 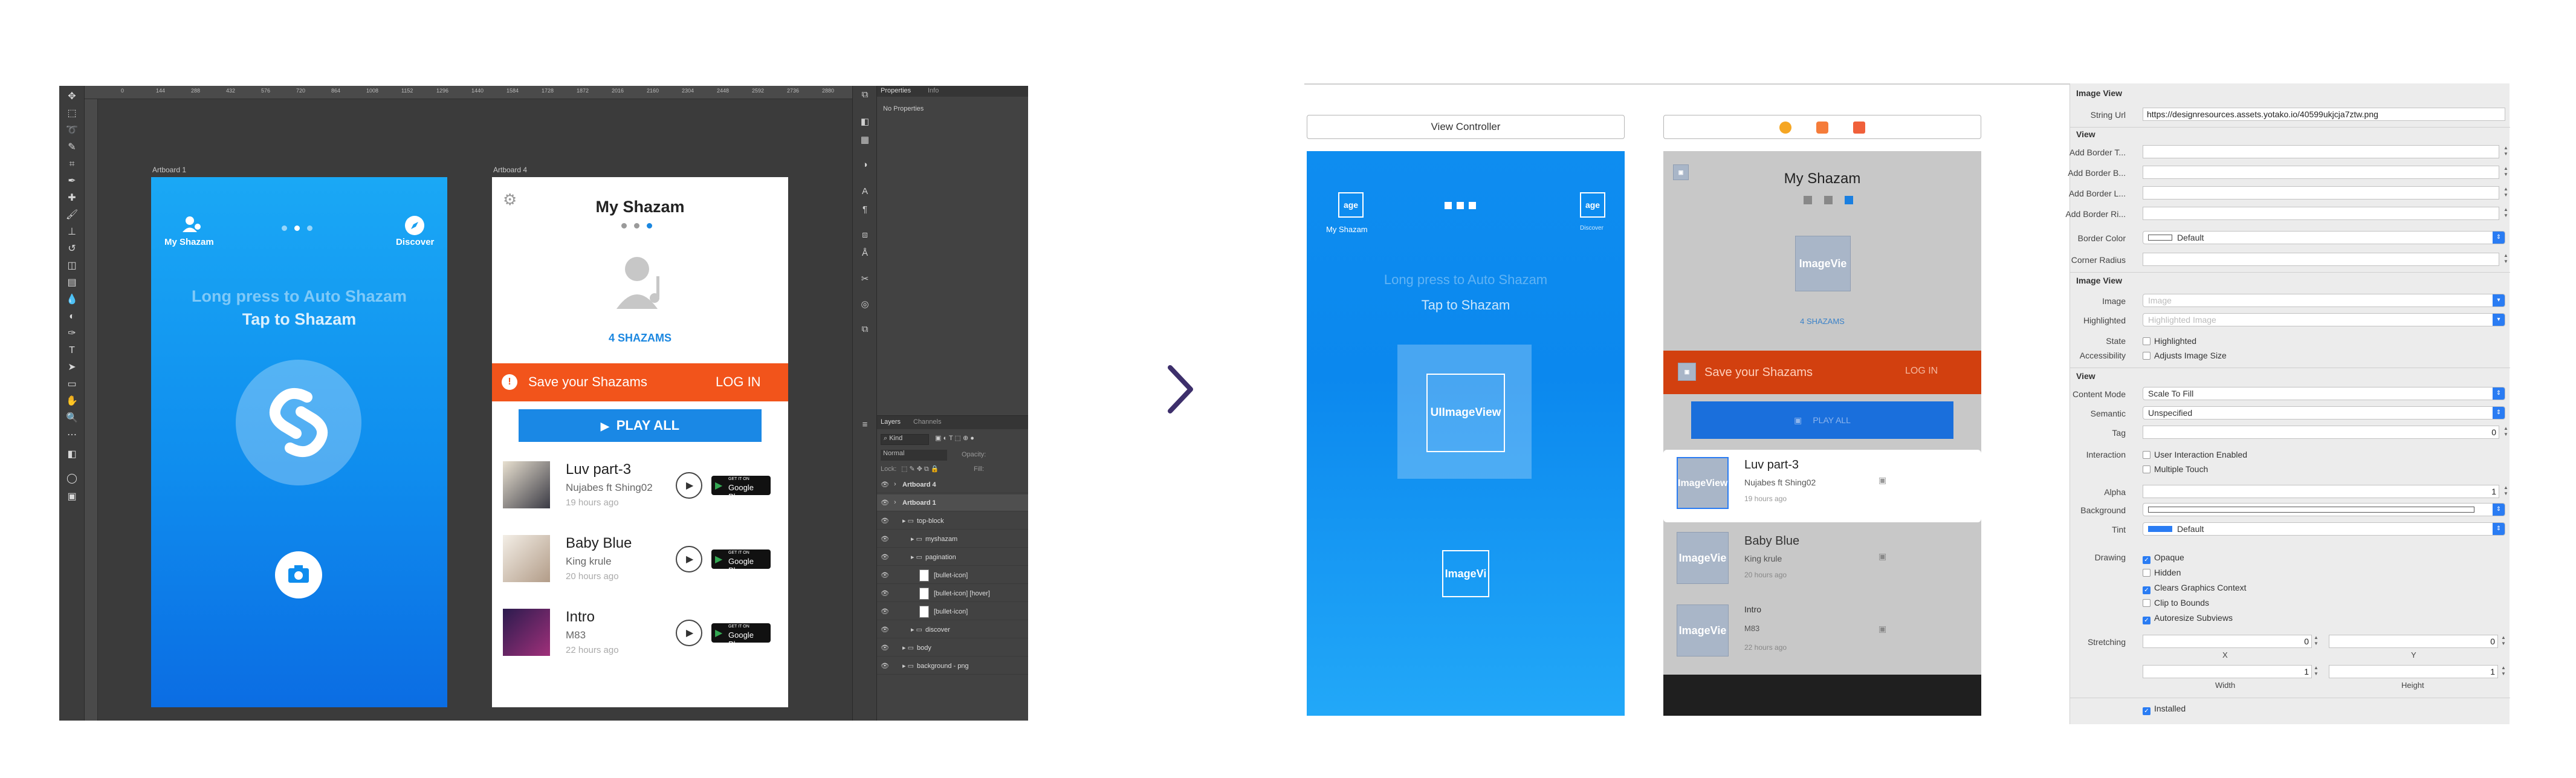 I want to click on view-controller-icon, so click(x=1785, y=127).